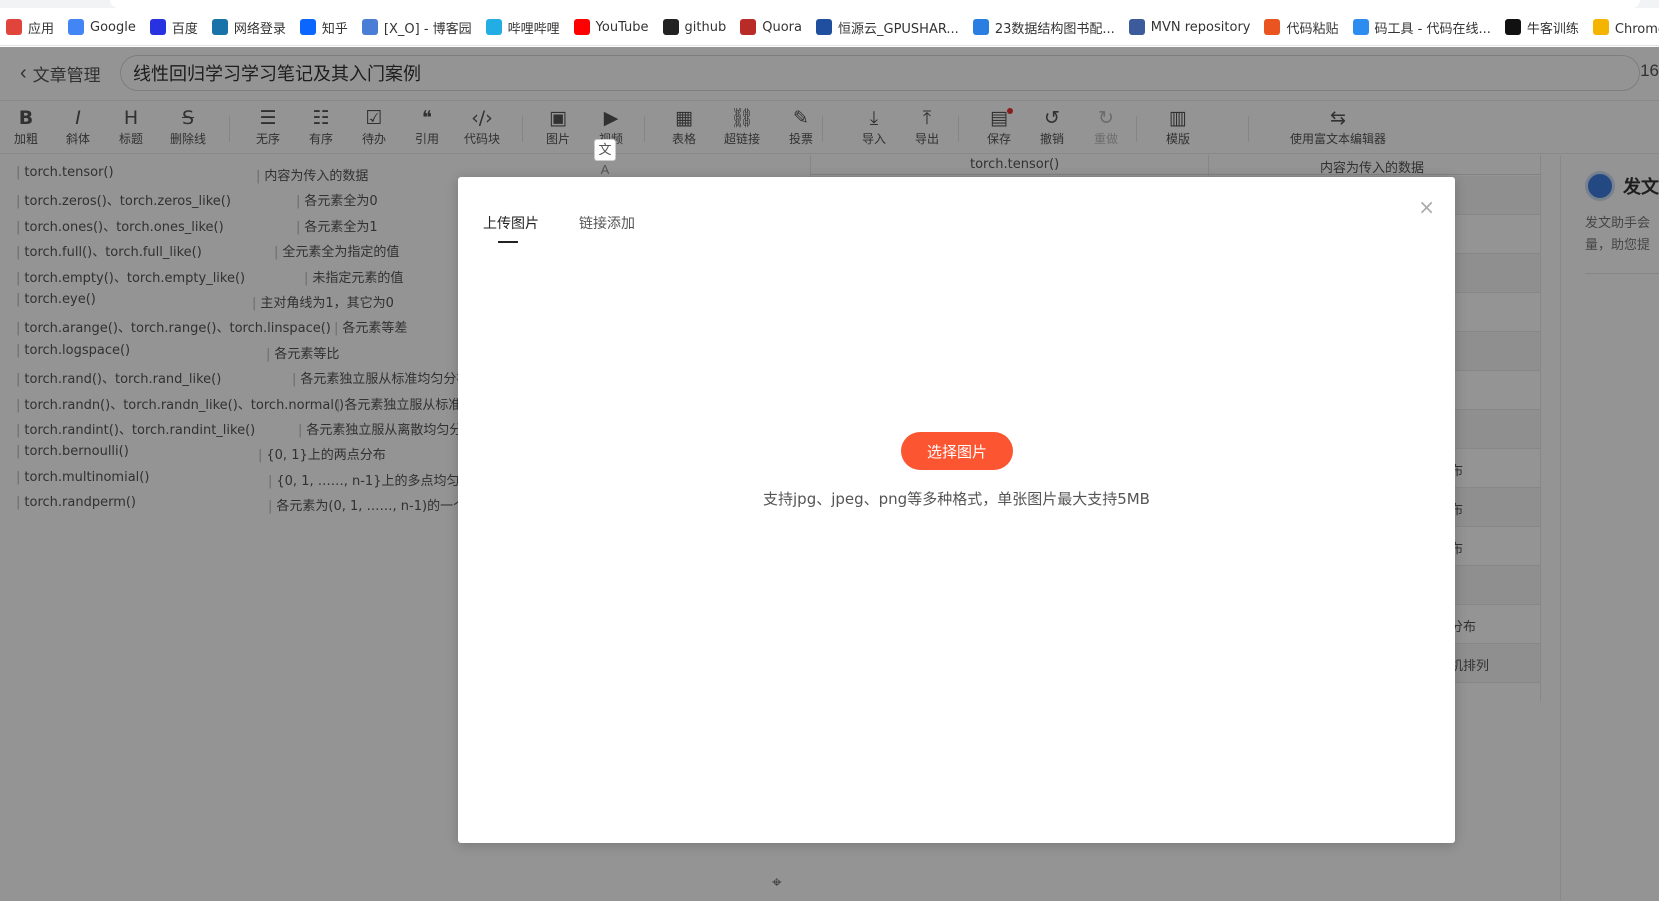  What do you see at coordinates (1512, 27) in the screenshot?
I see `nowcoder-icon` at bounding box center [1512, 27].